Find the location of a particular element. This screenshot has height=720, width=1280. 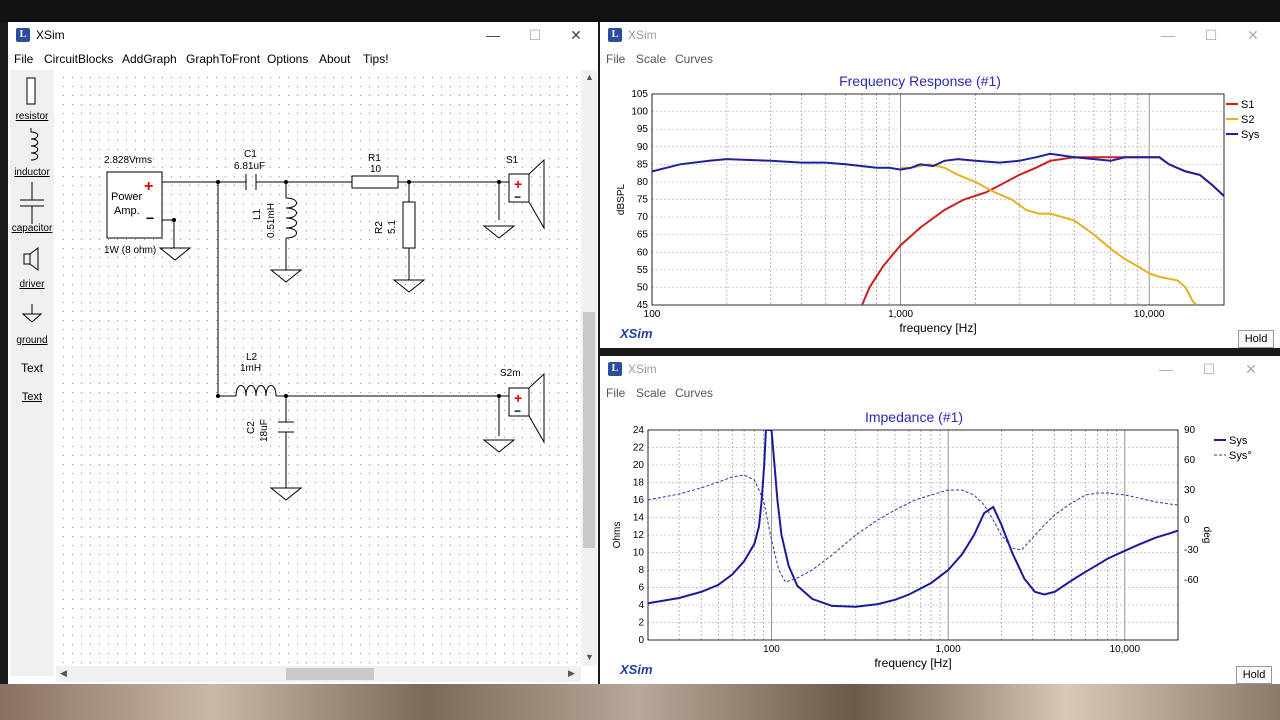

y-tick-label: 0 is located at coordinates (641, 640).